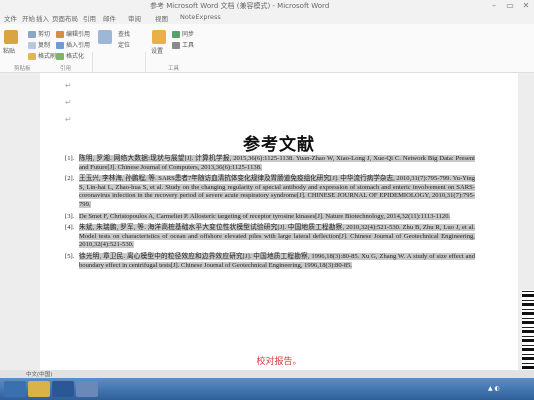 This screenshot has height=400, width=534. What do you see at coordinates (32, 56) in the screenshot?
I see `brush-icon` at bounding box center [32, 56].